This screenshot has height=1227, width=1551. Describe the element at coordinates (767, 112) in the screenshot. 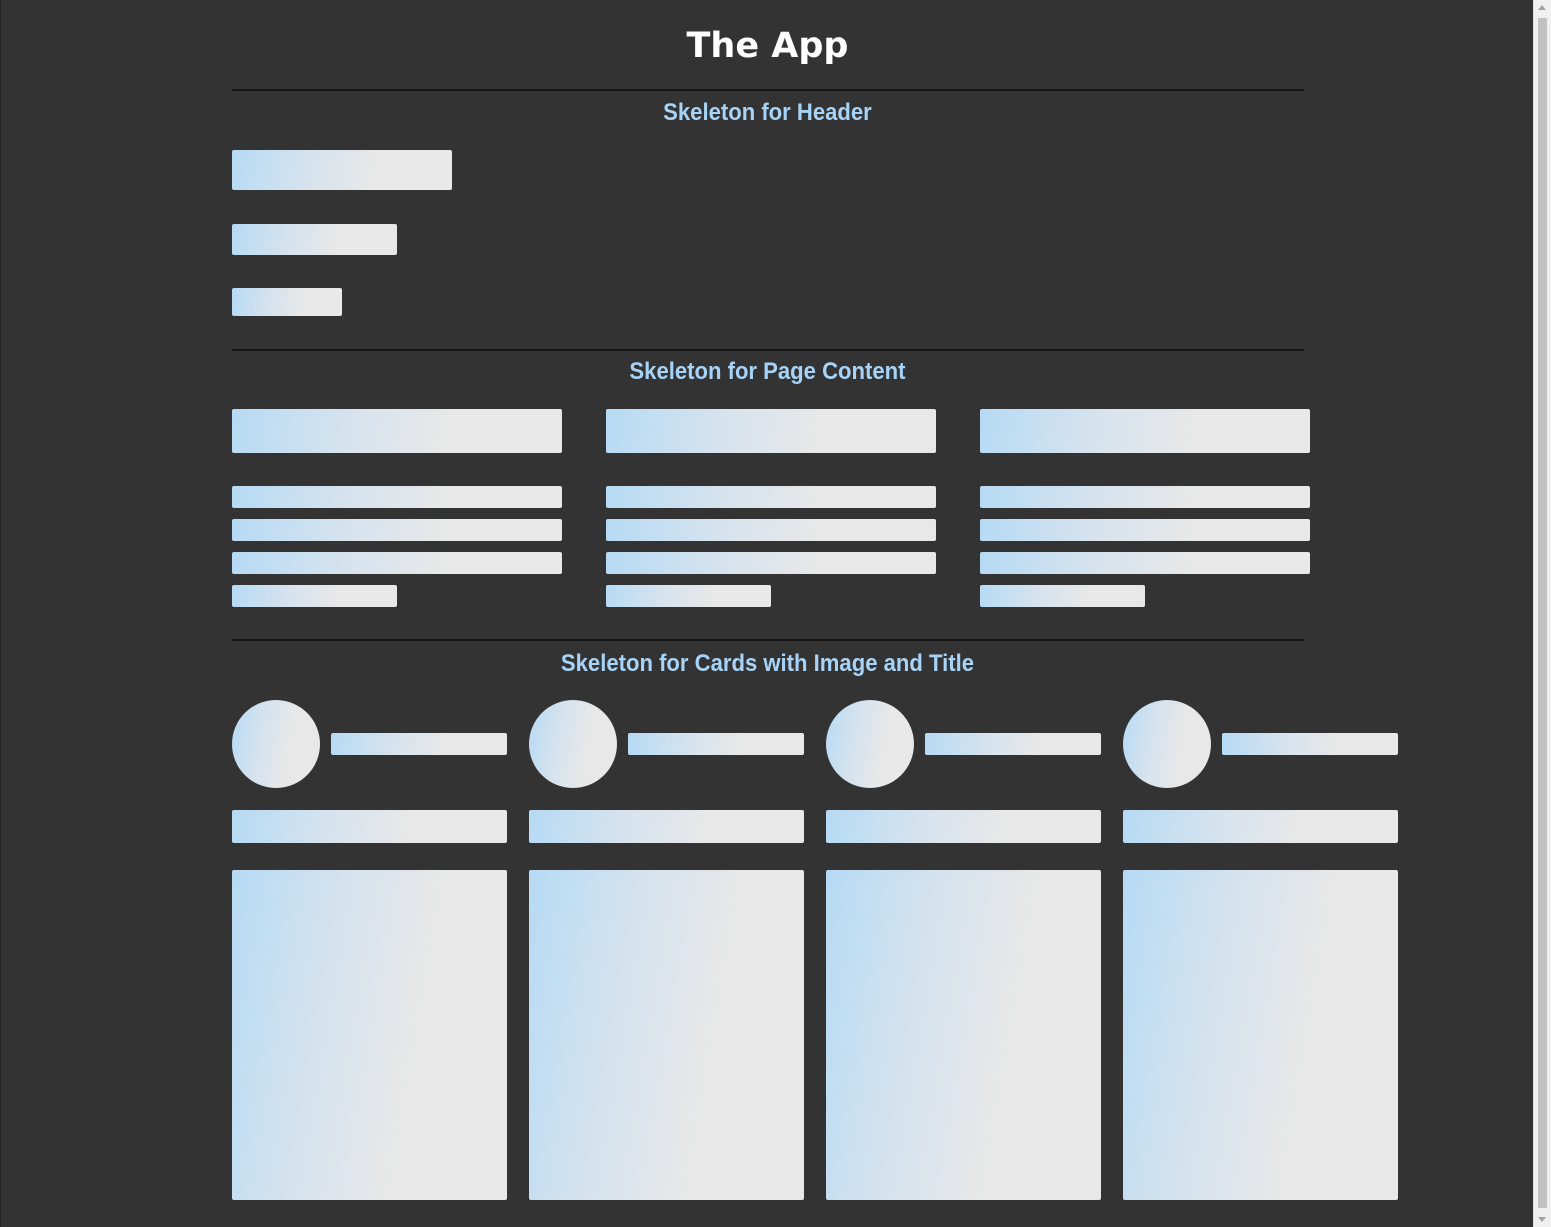

I see `section-title-header: Skeleton for Header` at that location.